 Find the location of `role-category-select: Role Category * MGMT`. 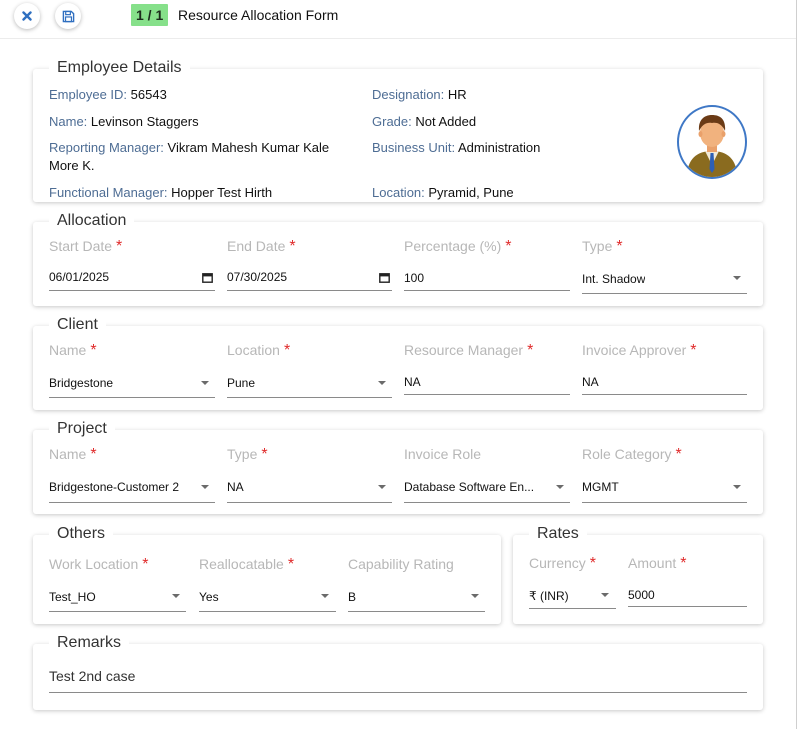

role-category-select: Role Category * MGMT is located at coordinates (664, 474).